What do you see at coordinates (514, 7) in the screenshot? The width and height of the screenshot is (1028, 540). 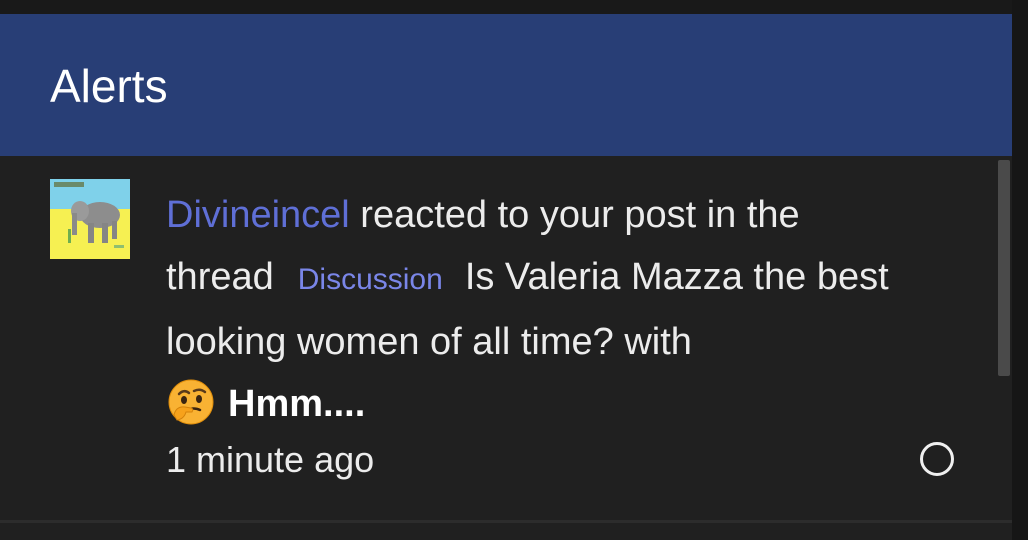 I see `top-strip` at bounding box center [514, 7].